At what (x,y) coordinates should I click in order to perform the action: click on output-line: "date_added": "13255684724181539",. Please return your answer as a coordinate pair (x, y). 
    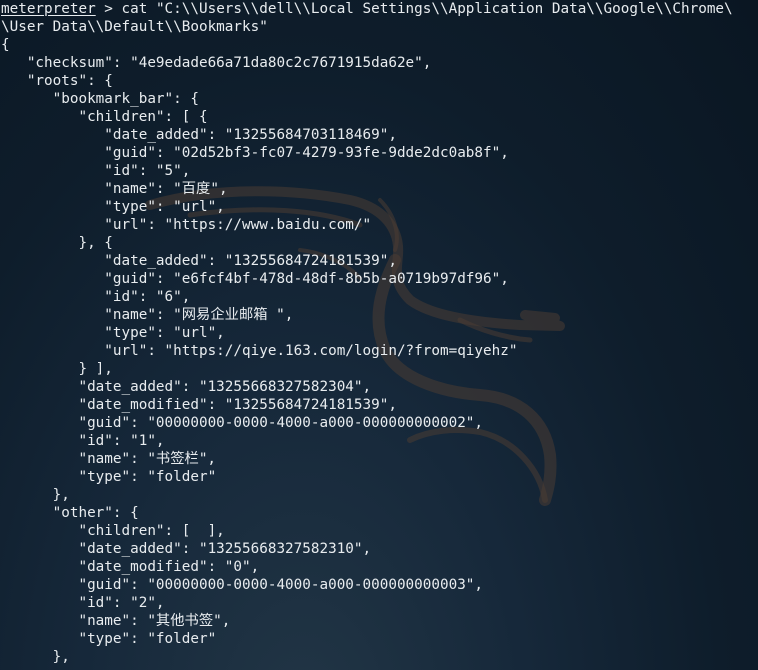
    Looking at the image, I should click on (199, 261).